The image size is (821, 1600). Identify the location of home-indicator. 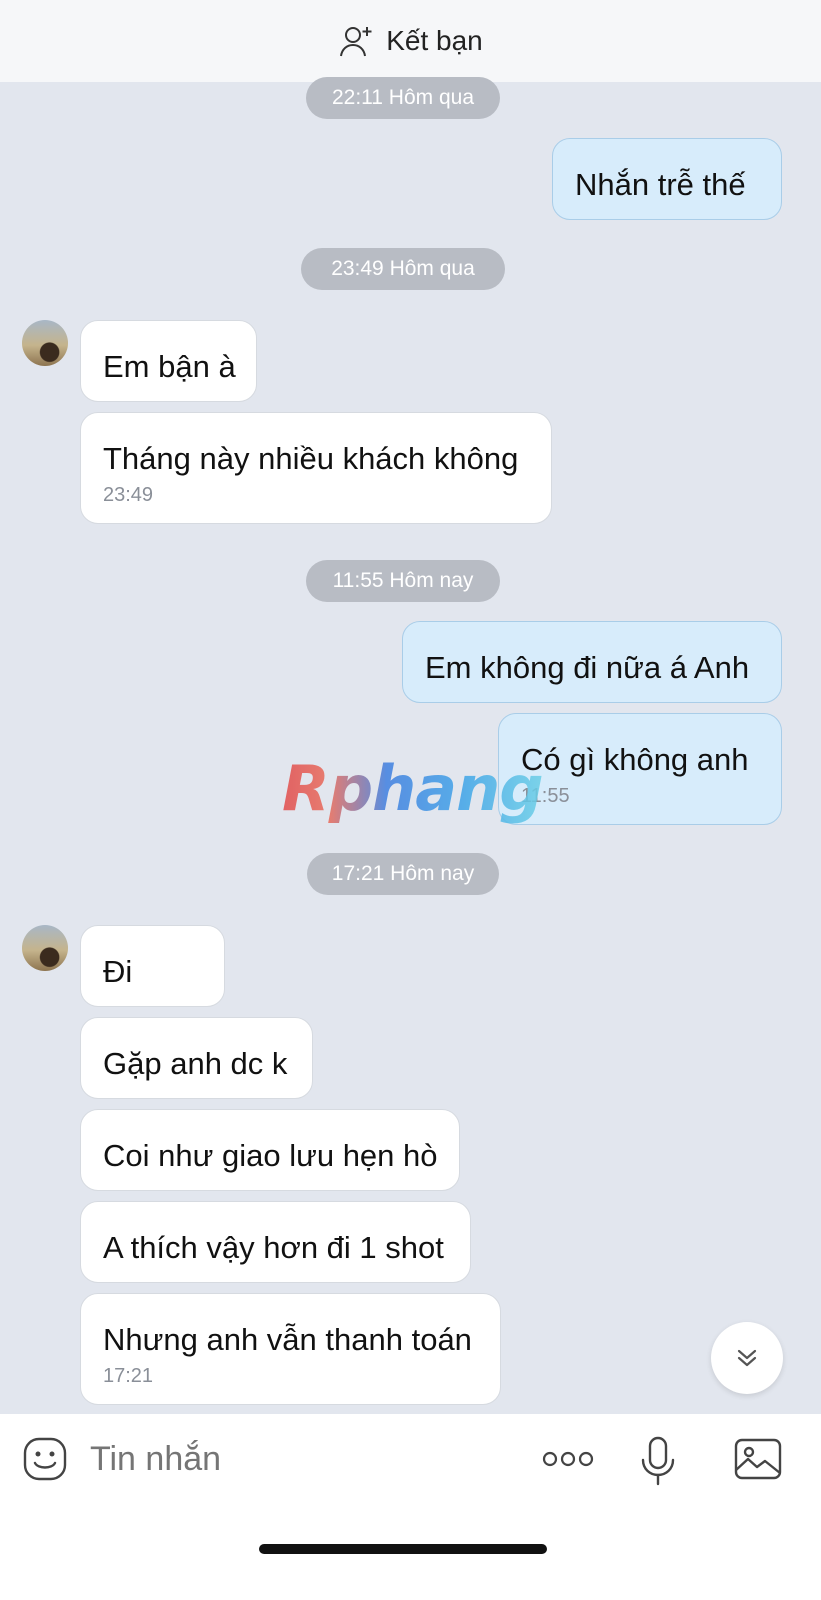
(403, 1549).